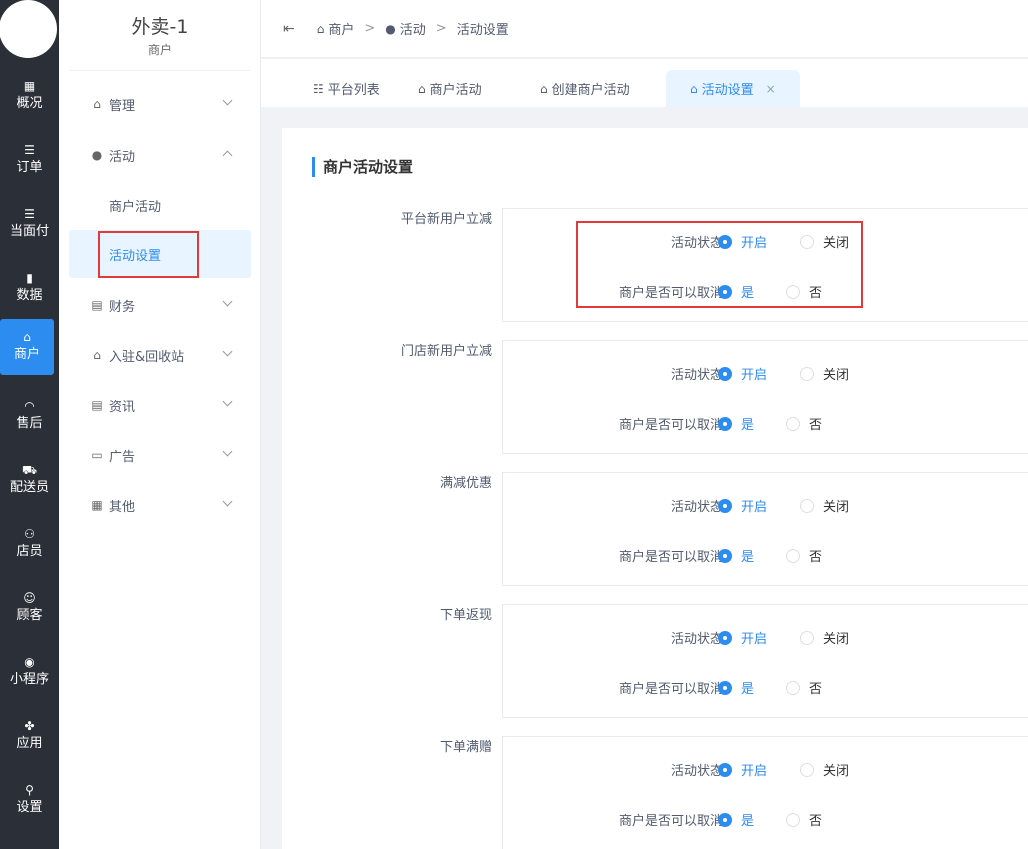 The height and width of the screenshot is (849, 1028). What do you see at coordinates (733, 88) in the screenshot?
I see `tab-activity-settings: ⌂ 活动设置 ×` at bounding box center [733, 88].